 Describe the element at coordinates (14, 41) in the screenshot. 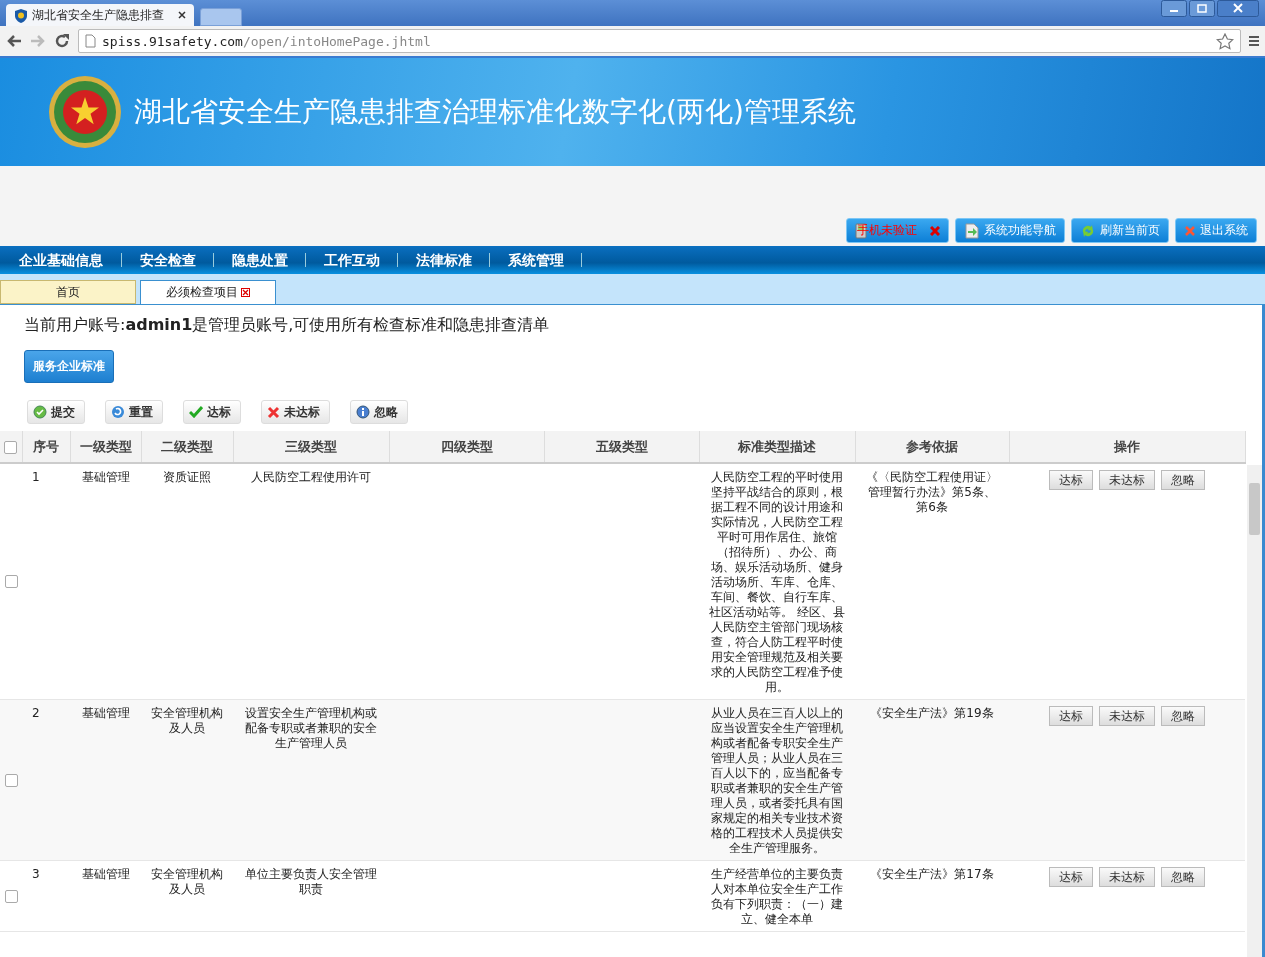

I see `back-icon` at that location.